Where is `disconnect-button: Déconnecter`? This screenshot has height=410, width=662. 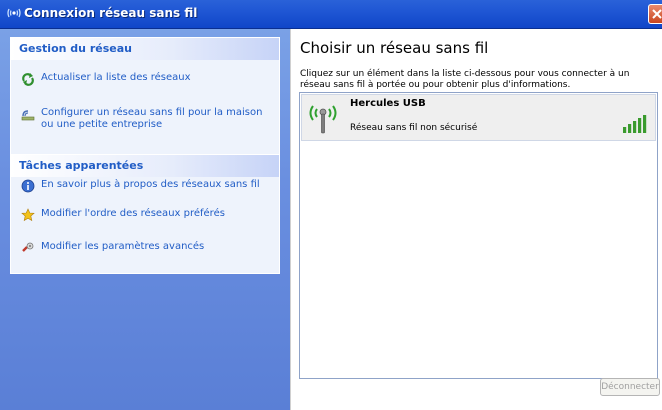
disconnect-button: Déconnecter is located at coordinates (630, 387).